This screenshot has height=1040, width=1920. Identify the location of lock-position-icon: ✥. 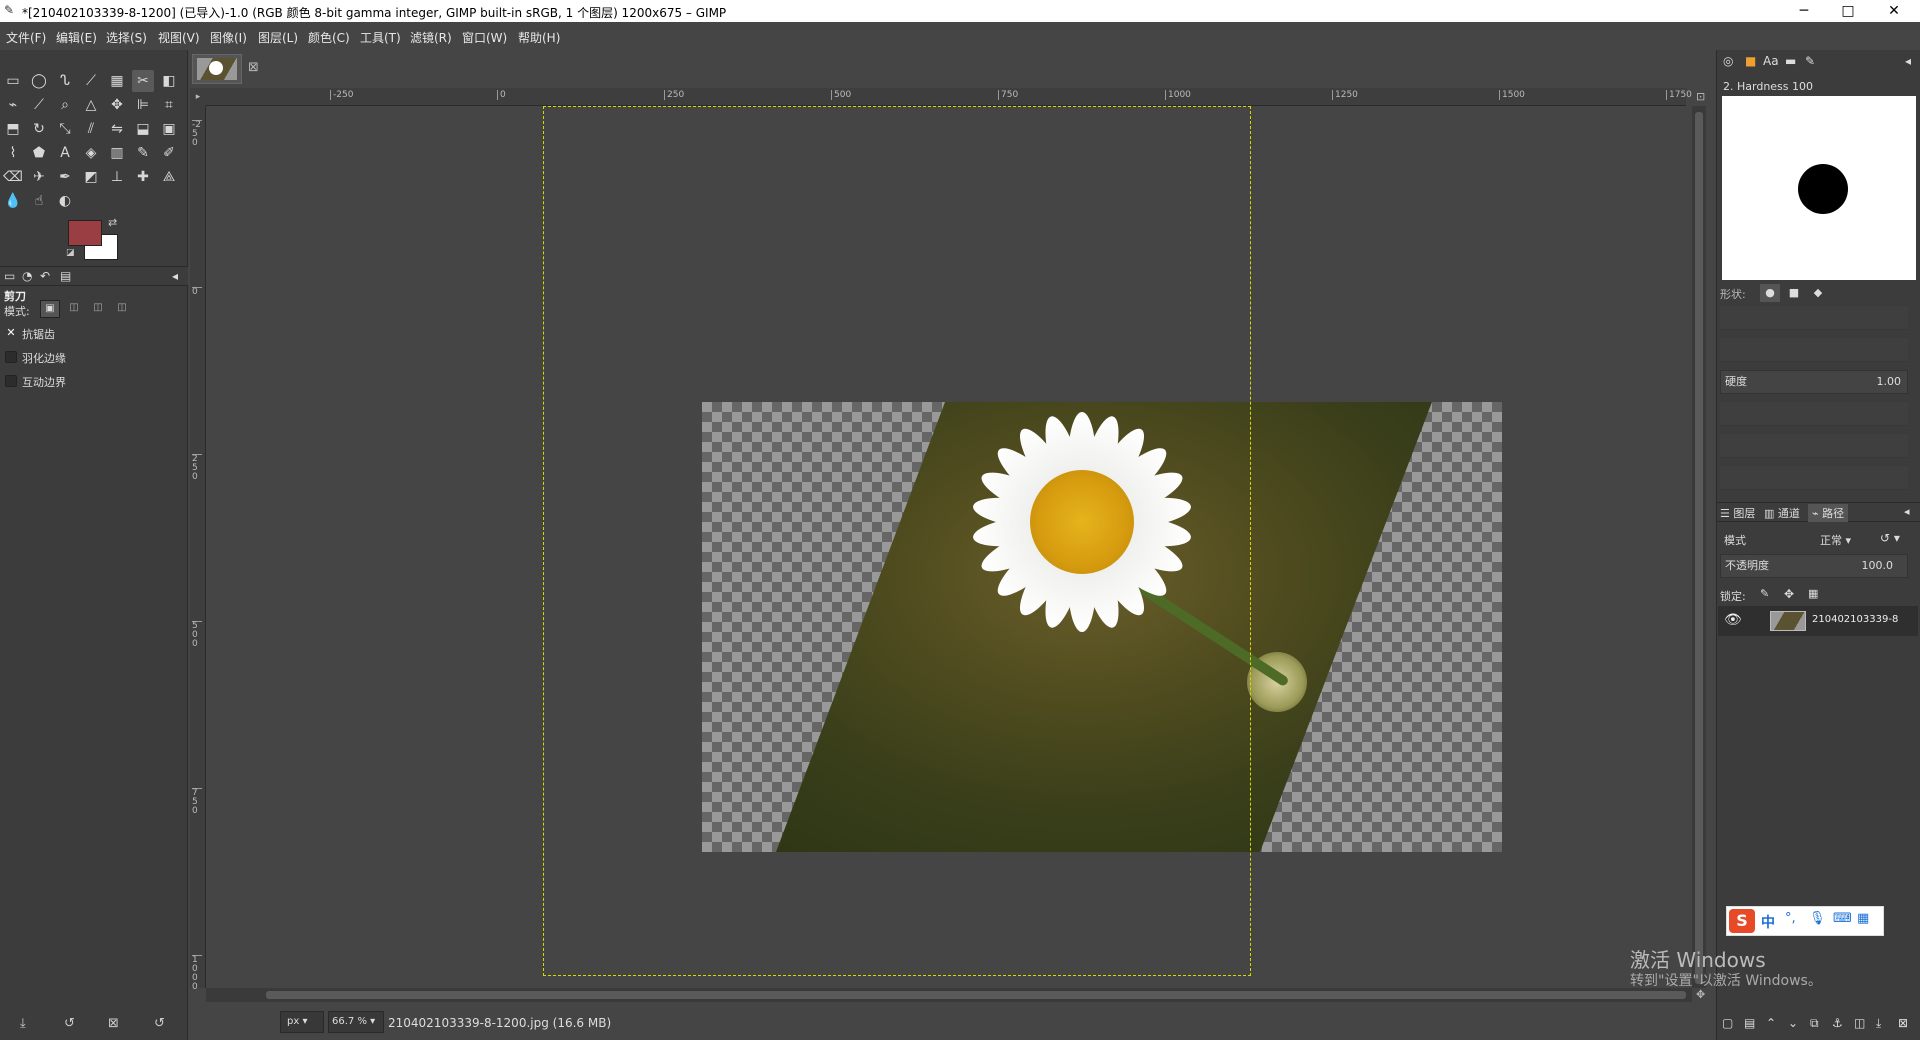
(1789, 594).